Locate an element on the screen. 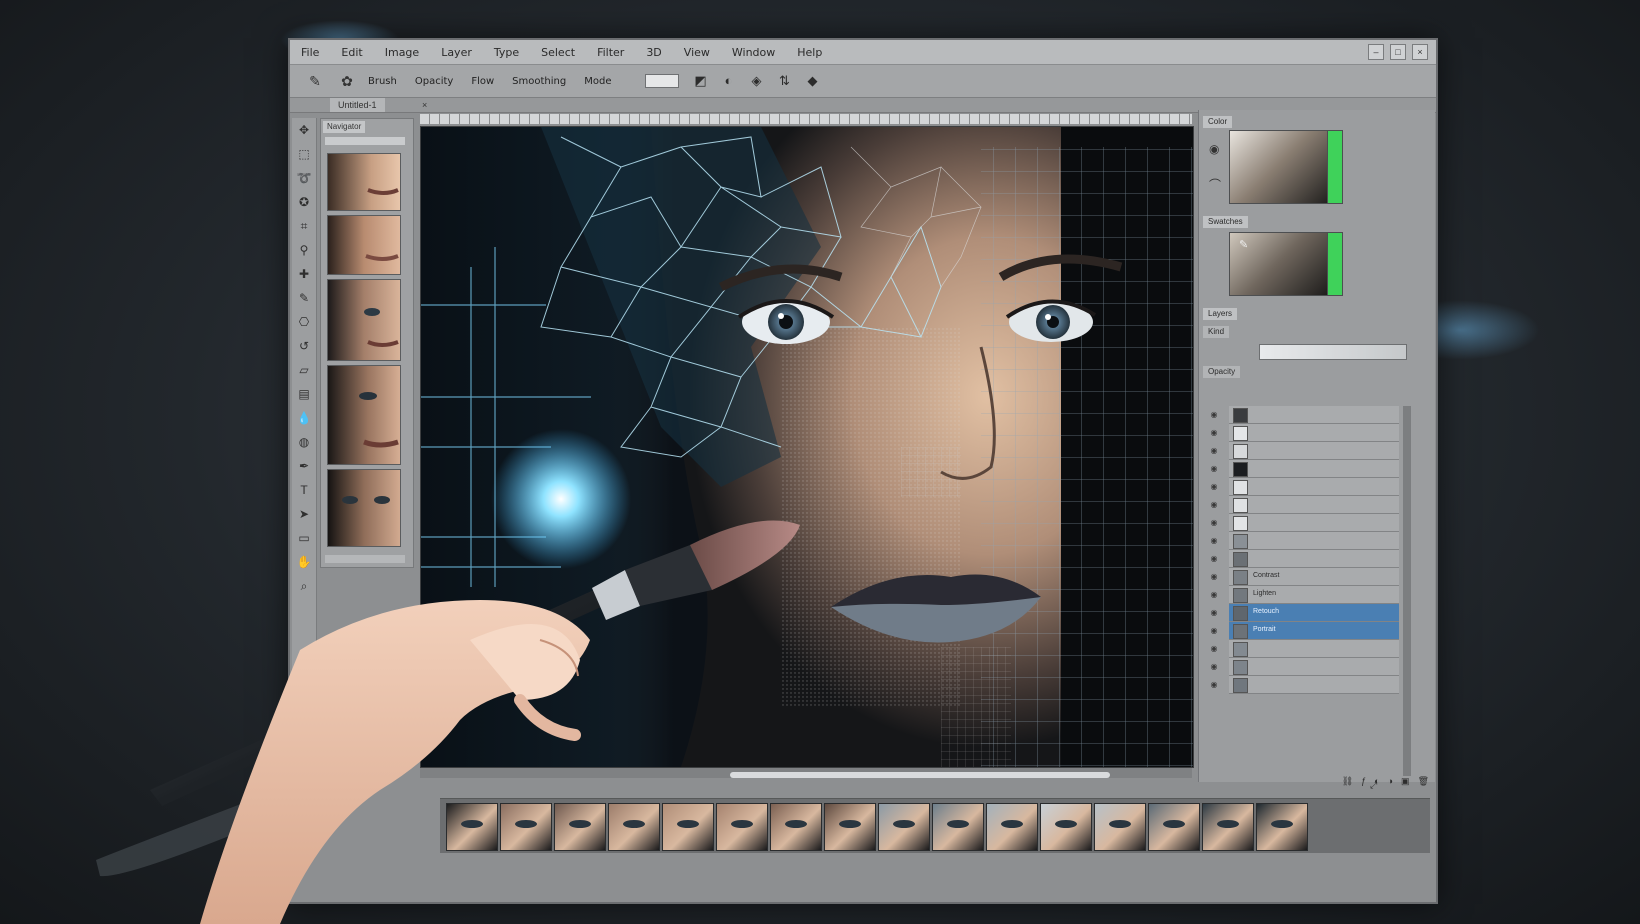 Image resolution: width=1640 pixels, height=924 pixels. move-icon: ✥ is located at coordinates (304, 130).